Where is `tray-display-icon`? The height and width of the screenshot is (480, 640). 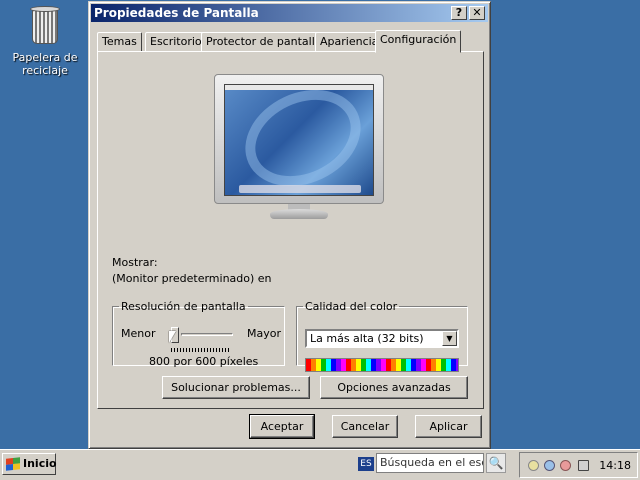
tray-display-icon is located at coordinates (583, 465).